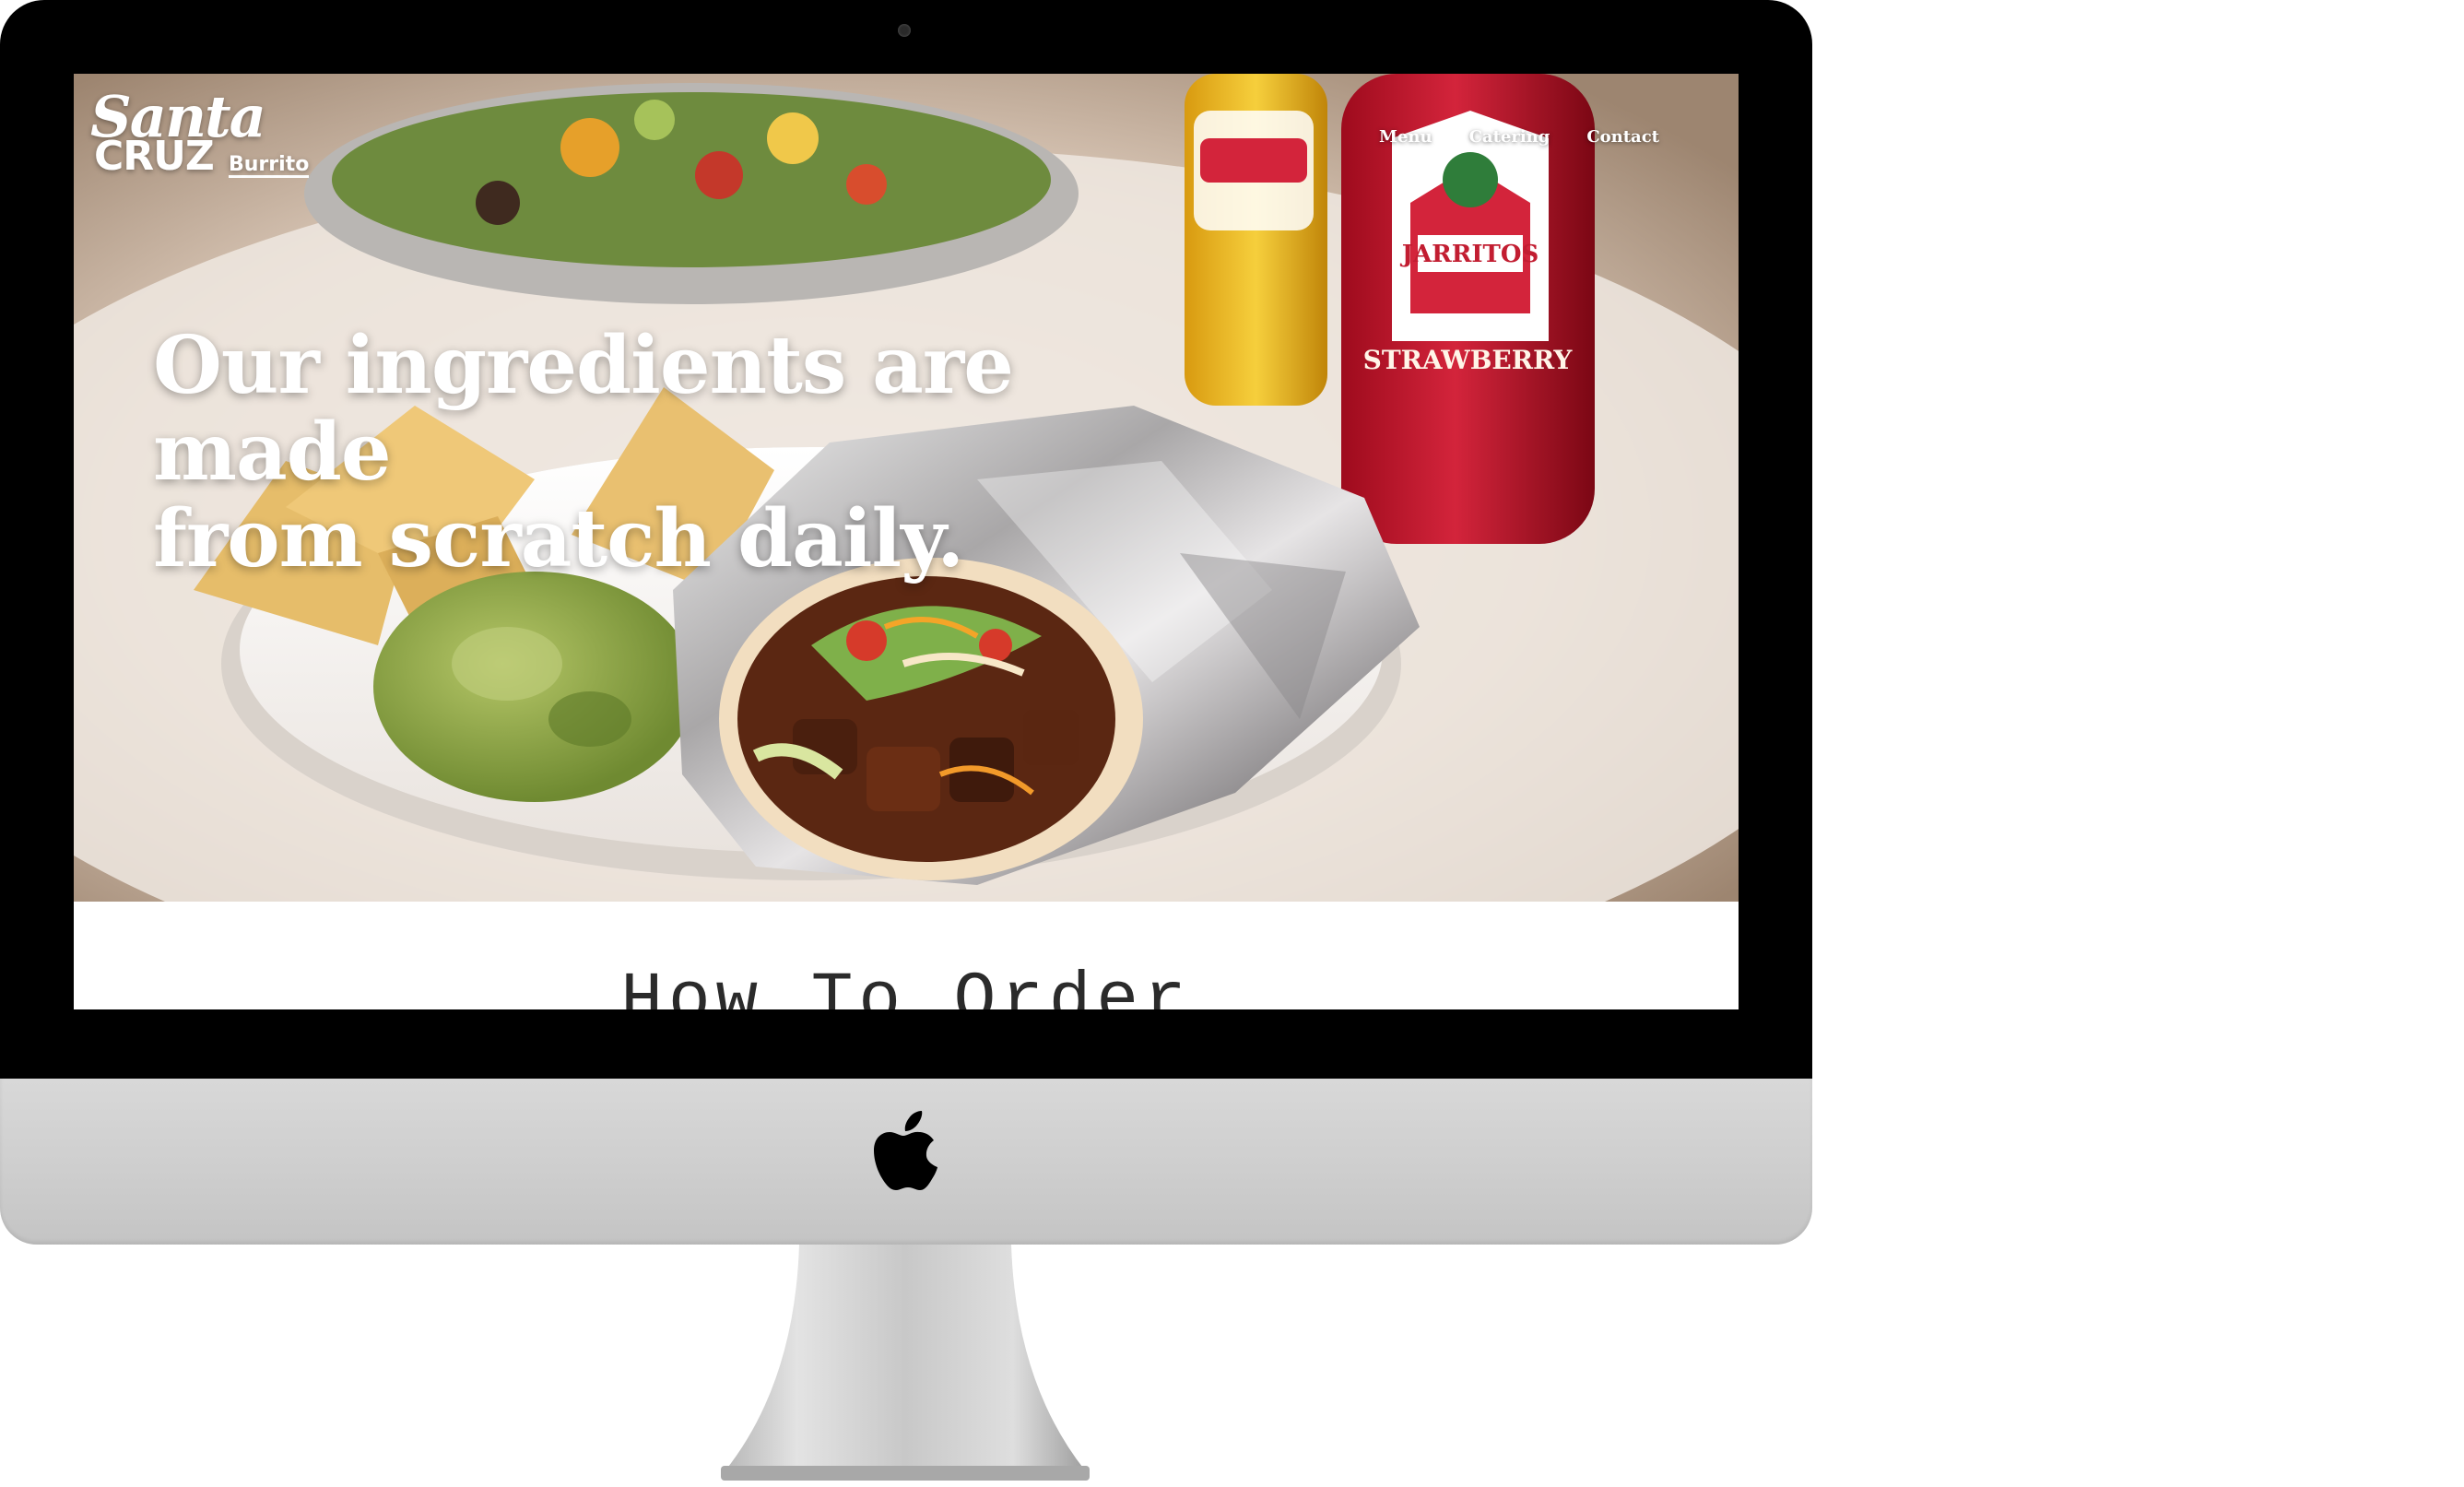  Describe the element at coordinates (1469, 254) in the screenshot. I see `bottle-brand-label: JARRITOS` at that location.